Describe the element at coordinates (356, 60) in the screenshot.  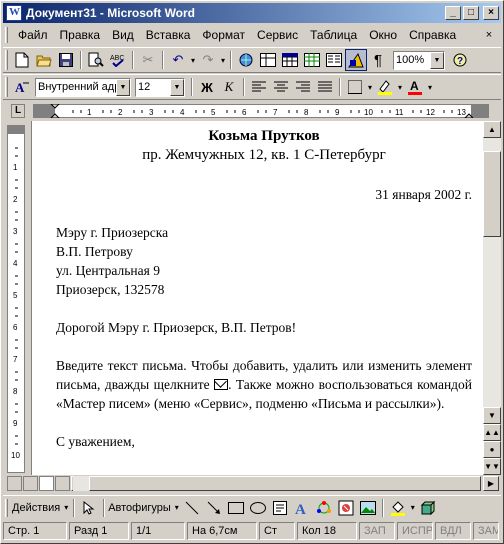
I see `drawing-icon` at that location.